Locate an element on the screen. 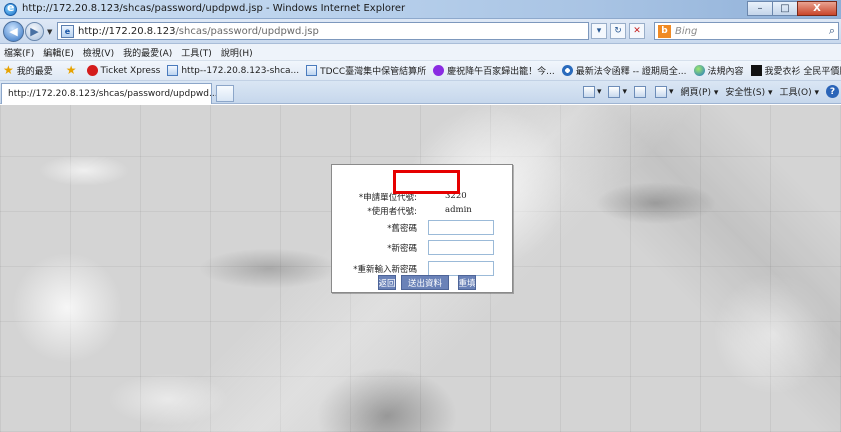 The image size is (841, 432). confirm-password-field is located at coordinates (461, 268).